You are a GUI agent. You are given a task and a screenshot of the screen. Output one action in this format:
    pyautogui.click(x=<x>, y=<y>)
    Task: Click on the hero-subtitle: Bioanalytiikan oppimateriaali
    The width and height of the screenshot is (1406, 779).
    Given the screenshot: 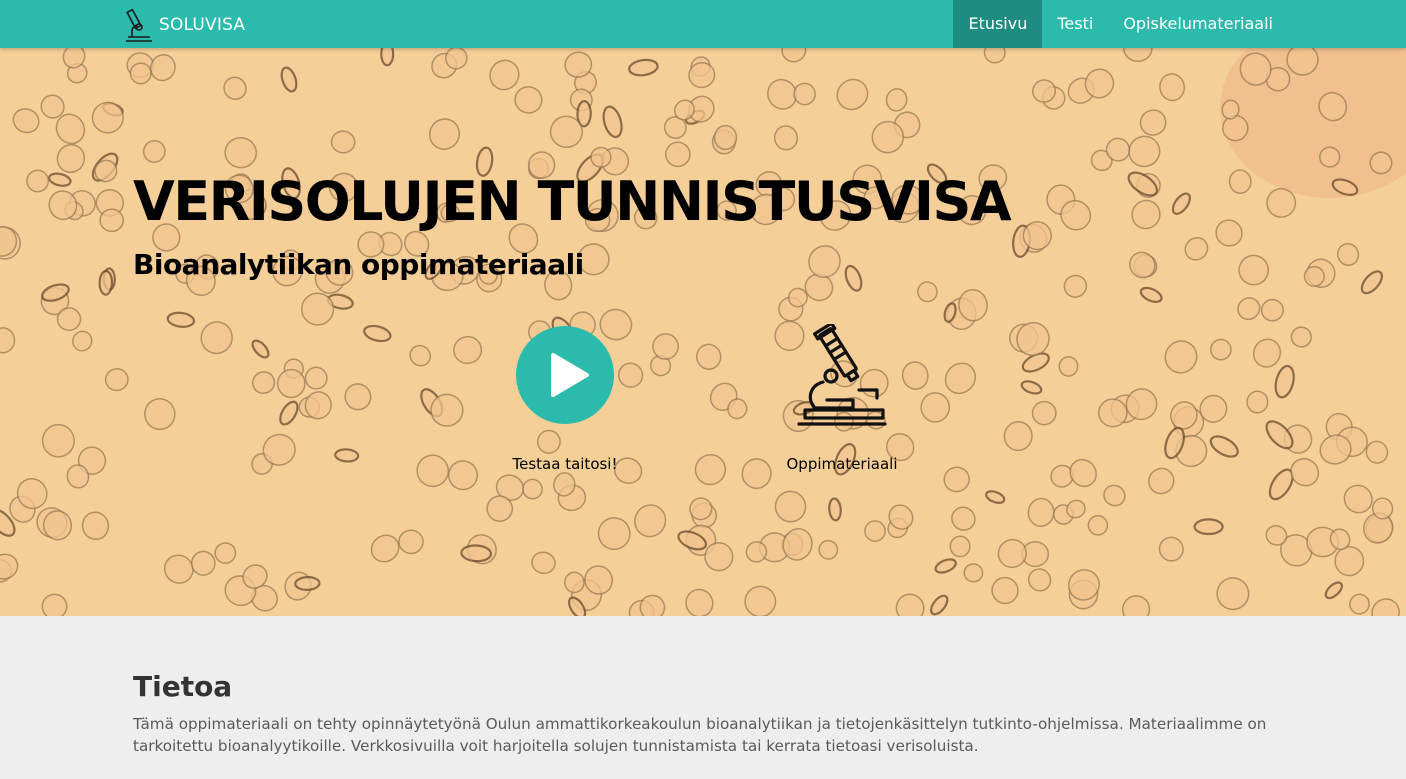 What is the action you would take?
    pyautogui.click(x=358, y=264)
    